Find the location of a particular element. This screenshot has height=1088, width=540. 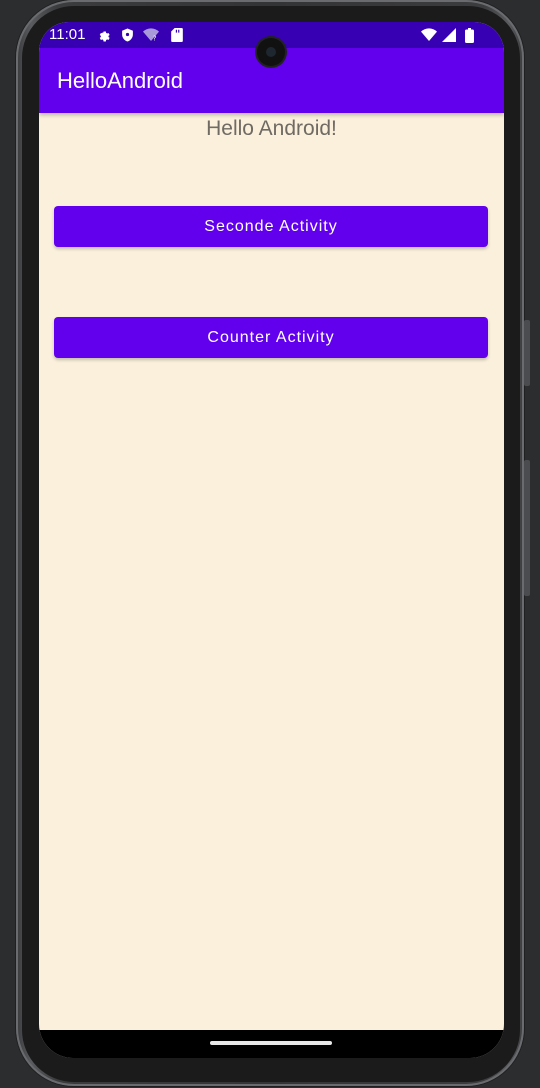

app-title: HelloAndroid is located at coordinates (120, 80).